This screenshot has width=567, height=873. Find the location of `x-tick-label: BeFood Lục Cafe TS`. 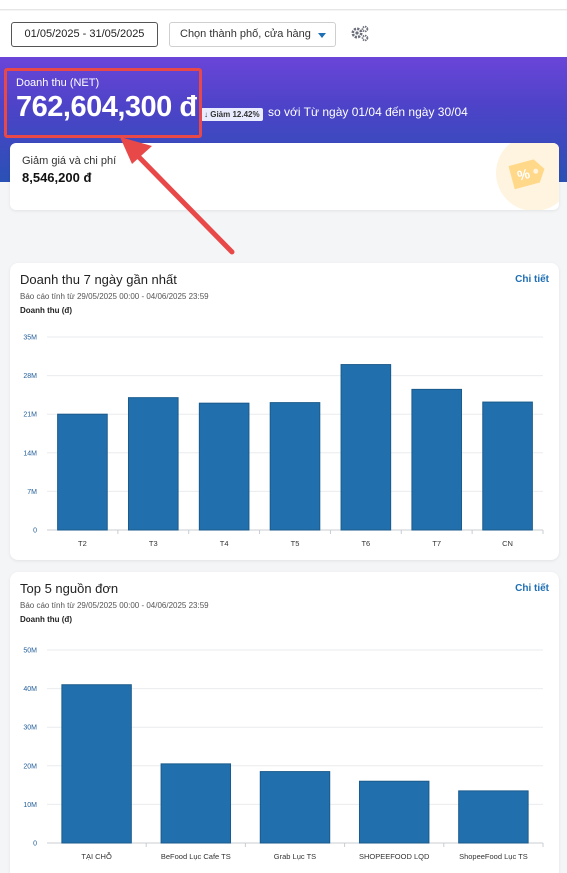

x-tick-label: BeFood Lục Cafe TS is located at coordinates (196, 856).